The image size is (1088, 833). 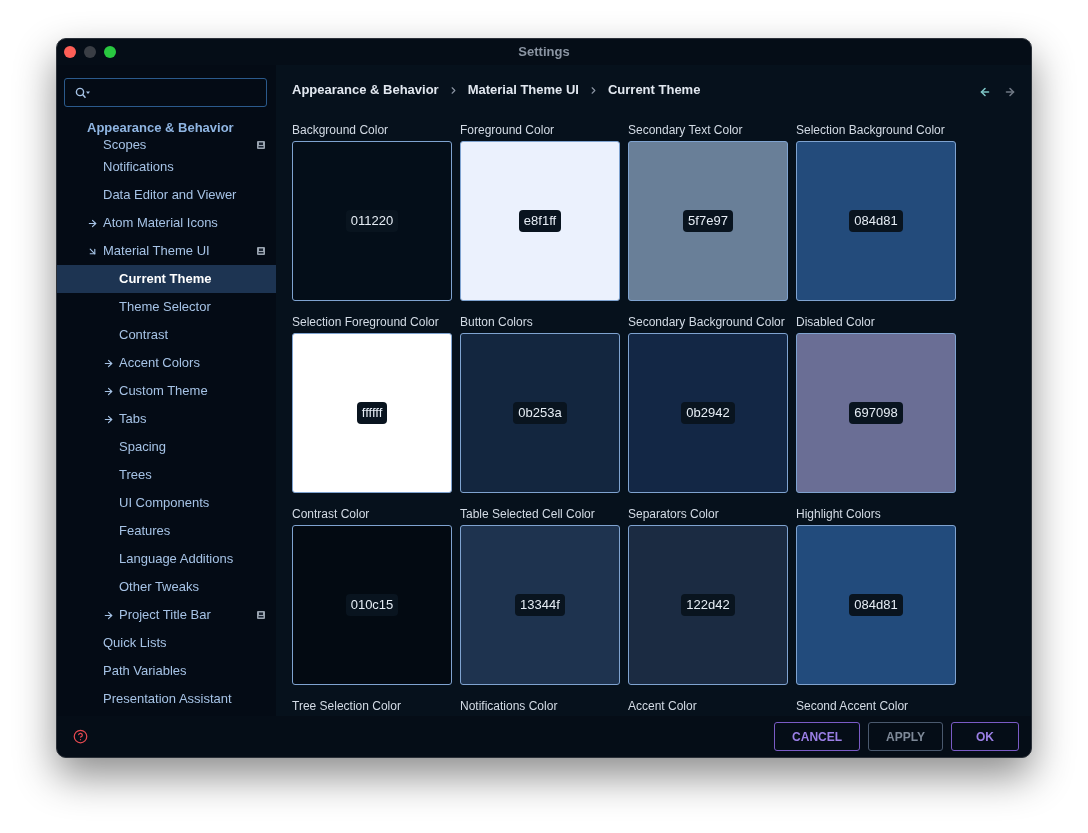 I want to click on sidebar-item: Accent Colors, so click(x=166, y=363).